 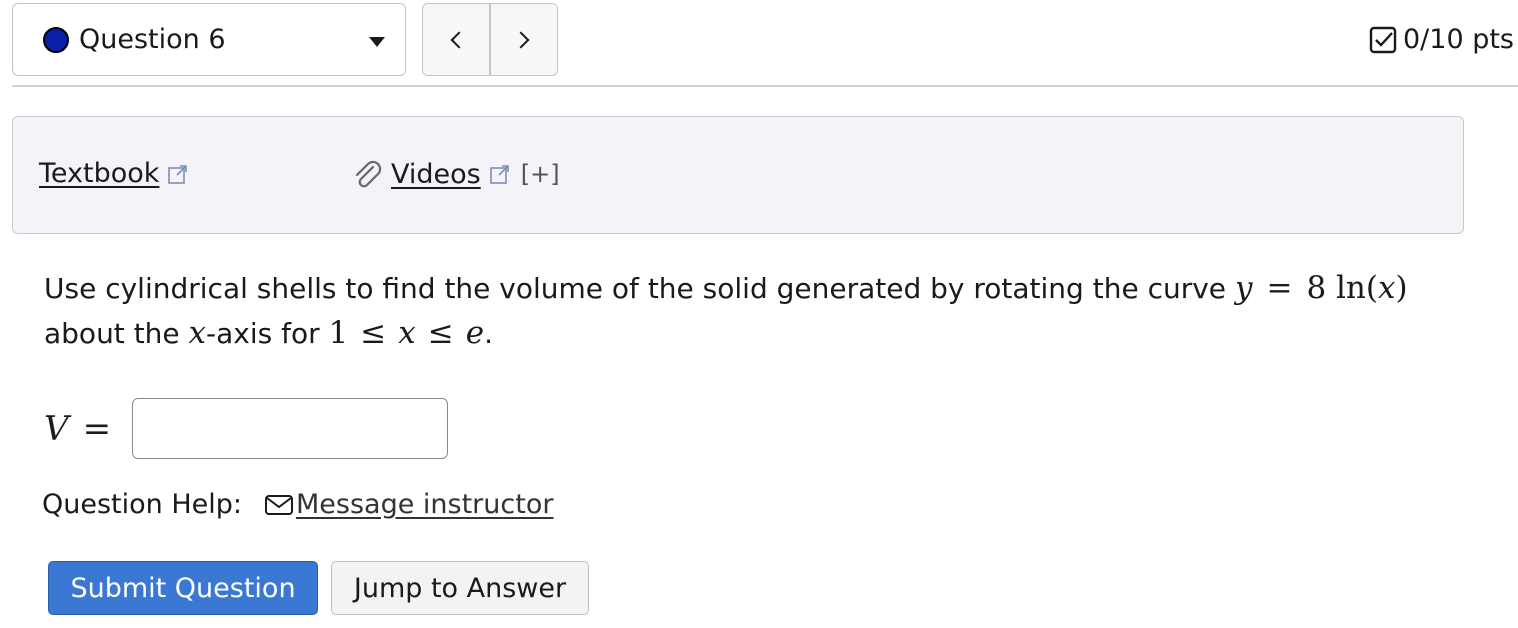 What do you see at coordinates (1342, 288) in the screenshot?
I see `math-rhs: 8 ln(` at bounding box center [1342, 288].